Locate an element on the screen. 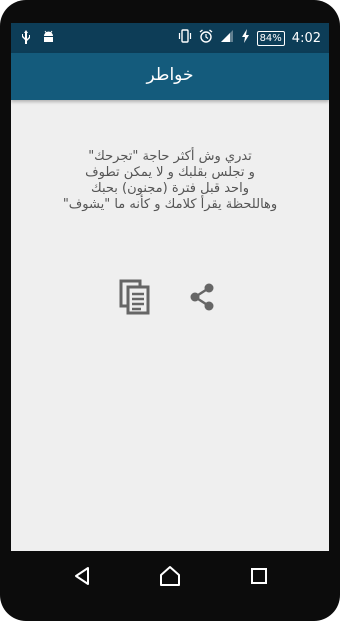 This screenshot has height=621, width=340. recent-apps-button is located at coordinates (259, 576).